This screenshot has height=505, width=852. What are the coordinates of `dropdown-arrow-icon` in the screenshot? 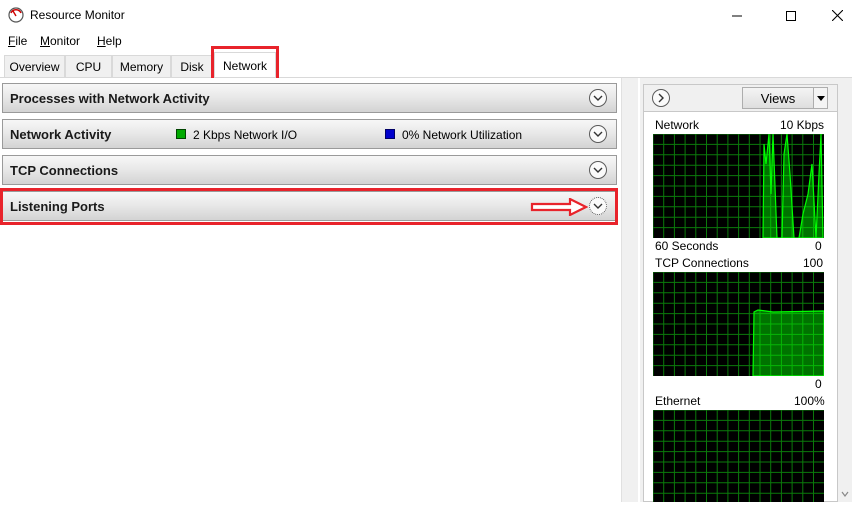 It's located at (820, 98).